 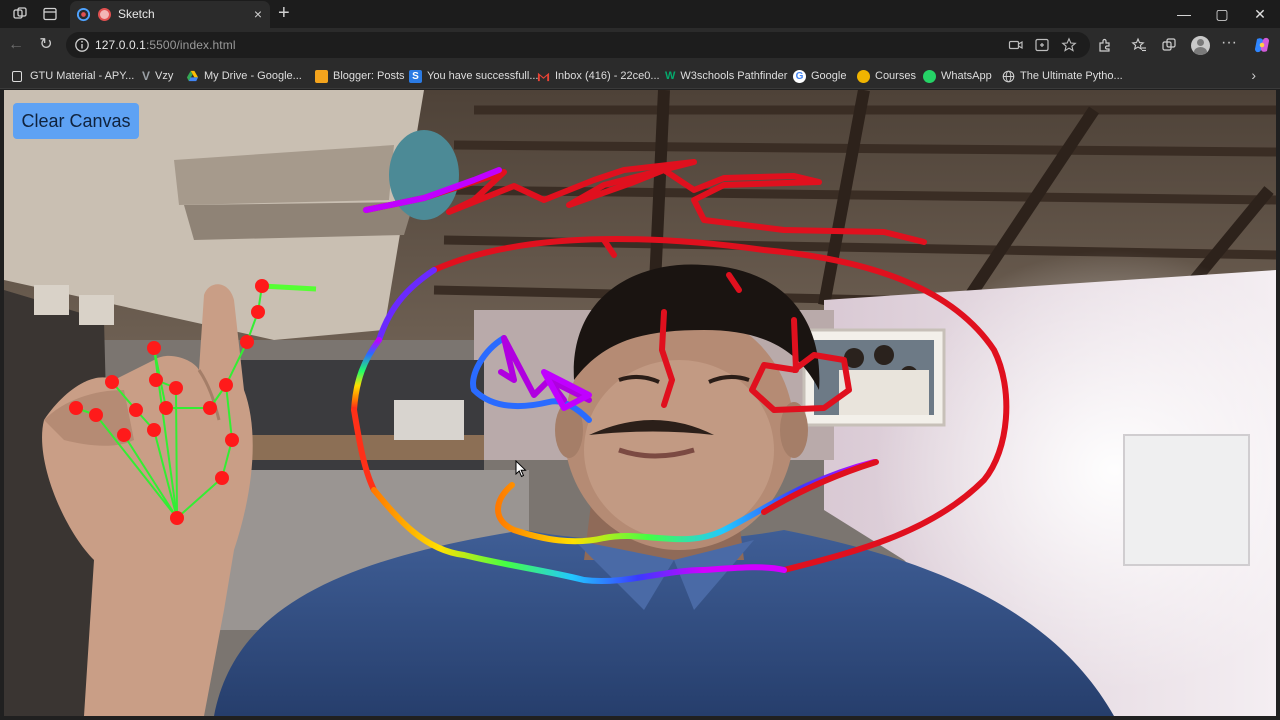 I want to click on profile-avatar, so click(x=1200, y=45).